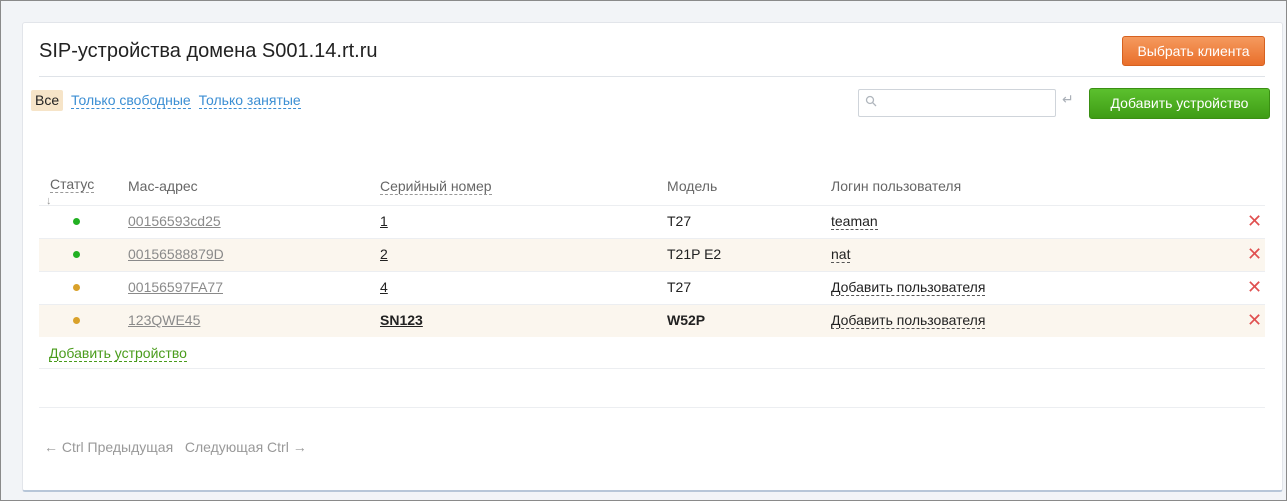 This screenshot has width=1287, height=501. I want to click on model-cell: T21P E2, so click(694, 254).